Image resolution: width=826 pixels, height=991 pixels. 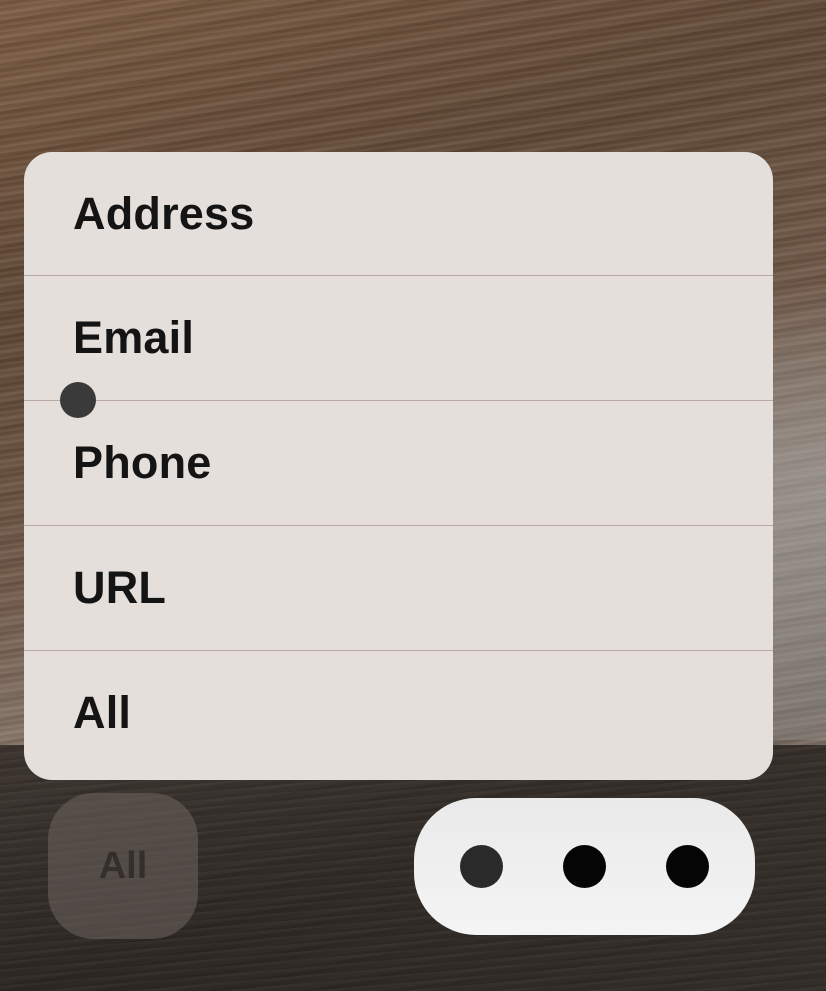 What do you see at coordinates (398, 338) in the screenshot?
I see `menu-item-email: Email` at bounding box center [398, 338].